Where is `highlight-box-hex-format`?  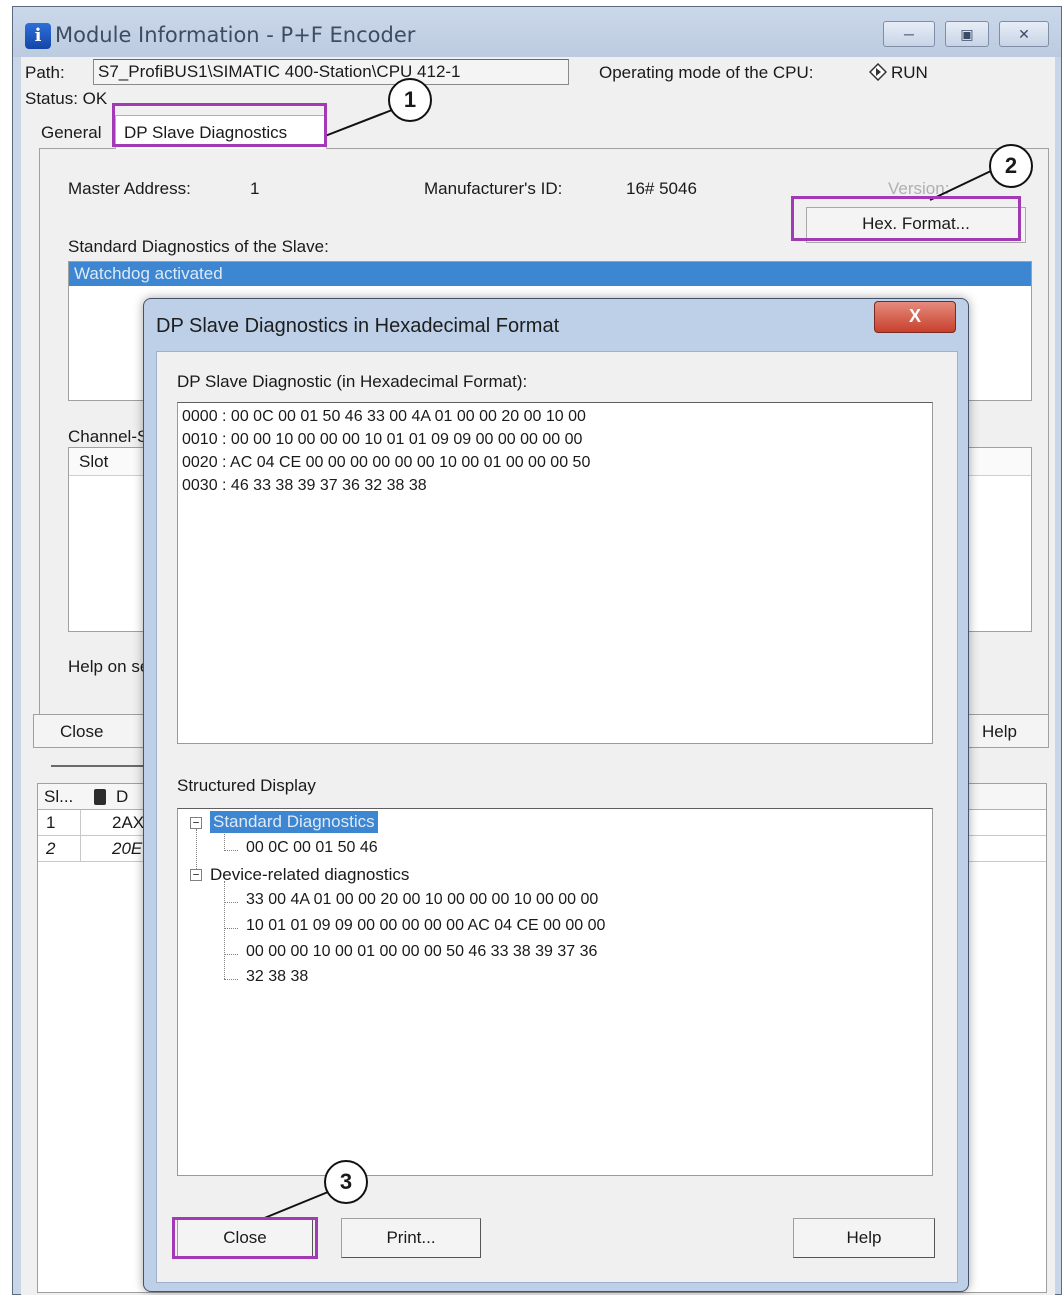 highlight-box-hex-format is located at coordinates (906, 218).